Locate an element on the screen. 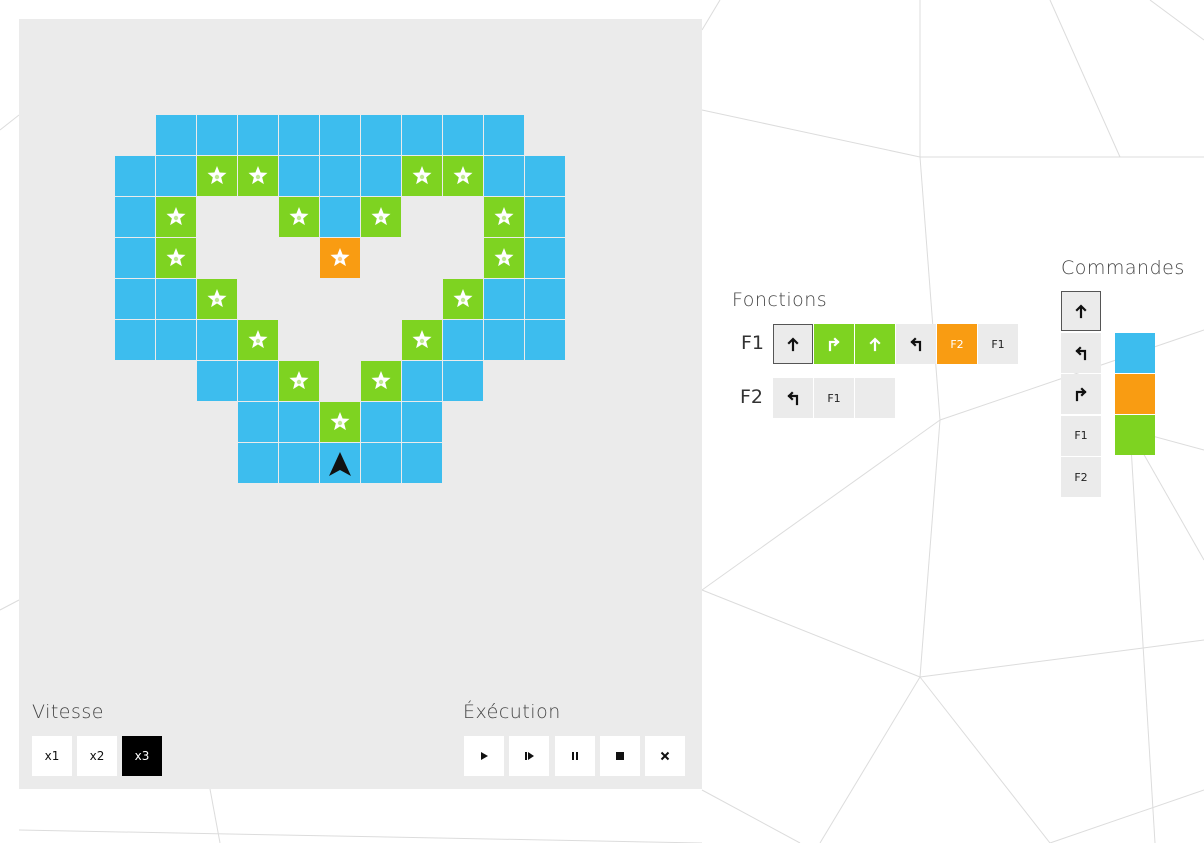  function-f2-slot-2: F1 is located at coordinates (834, 398).